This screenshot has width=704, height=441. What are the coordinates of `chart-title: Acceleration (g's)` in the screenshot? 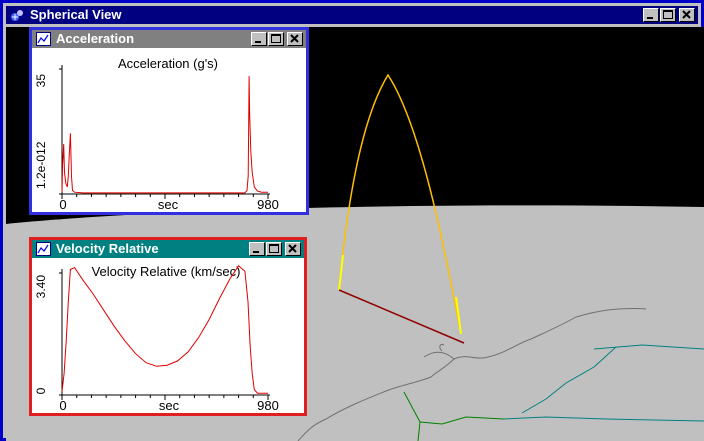 It's located at (168, 63).